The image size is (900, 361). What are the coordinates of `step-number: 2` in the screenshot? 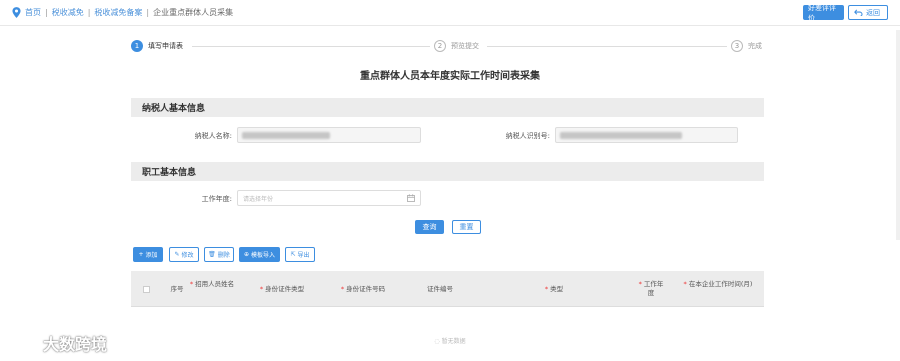 It's located at (440, 46).